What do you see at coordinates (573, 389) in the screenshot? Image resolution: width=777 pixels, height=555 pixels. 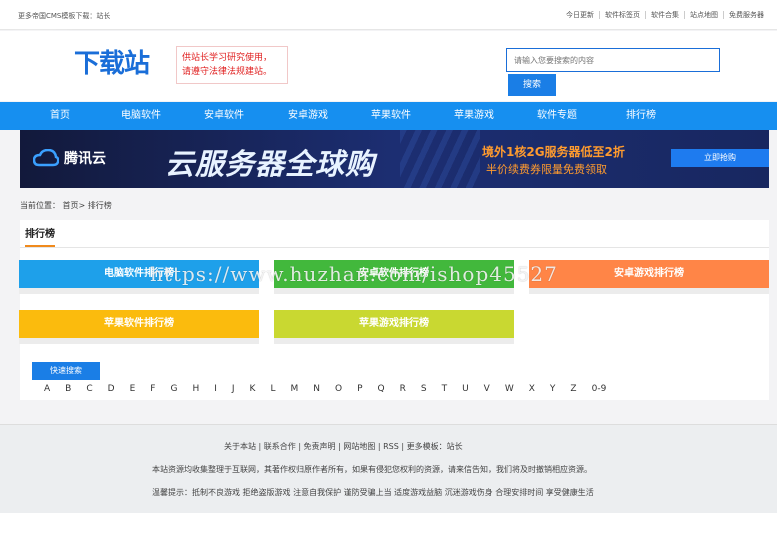 I see `letter-link: Z` at bounding box center [573, 389].